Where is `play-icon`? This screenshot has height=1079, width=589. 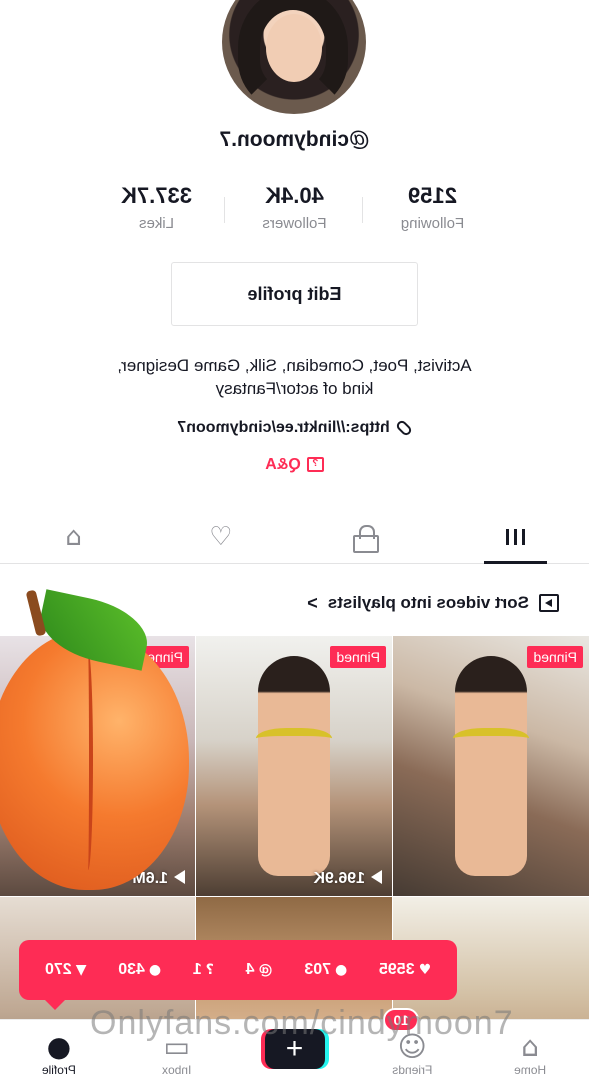 play-icon is located at coordinates (376, 877).